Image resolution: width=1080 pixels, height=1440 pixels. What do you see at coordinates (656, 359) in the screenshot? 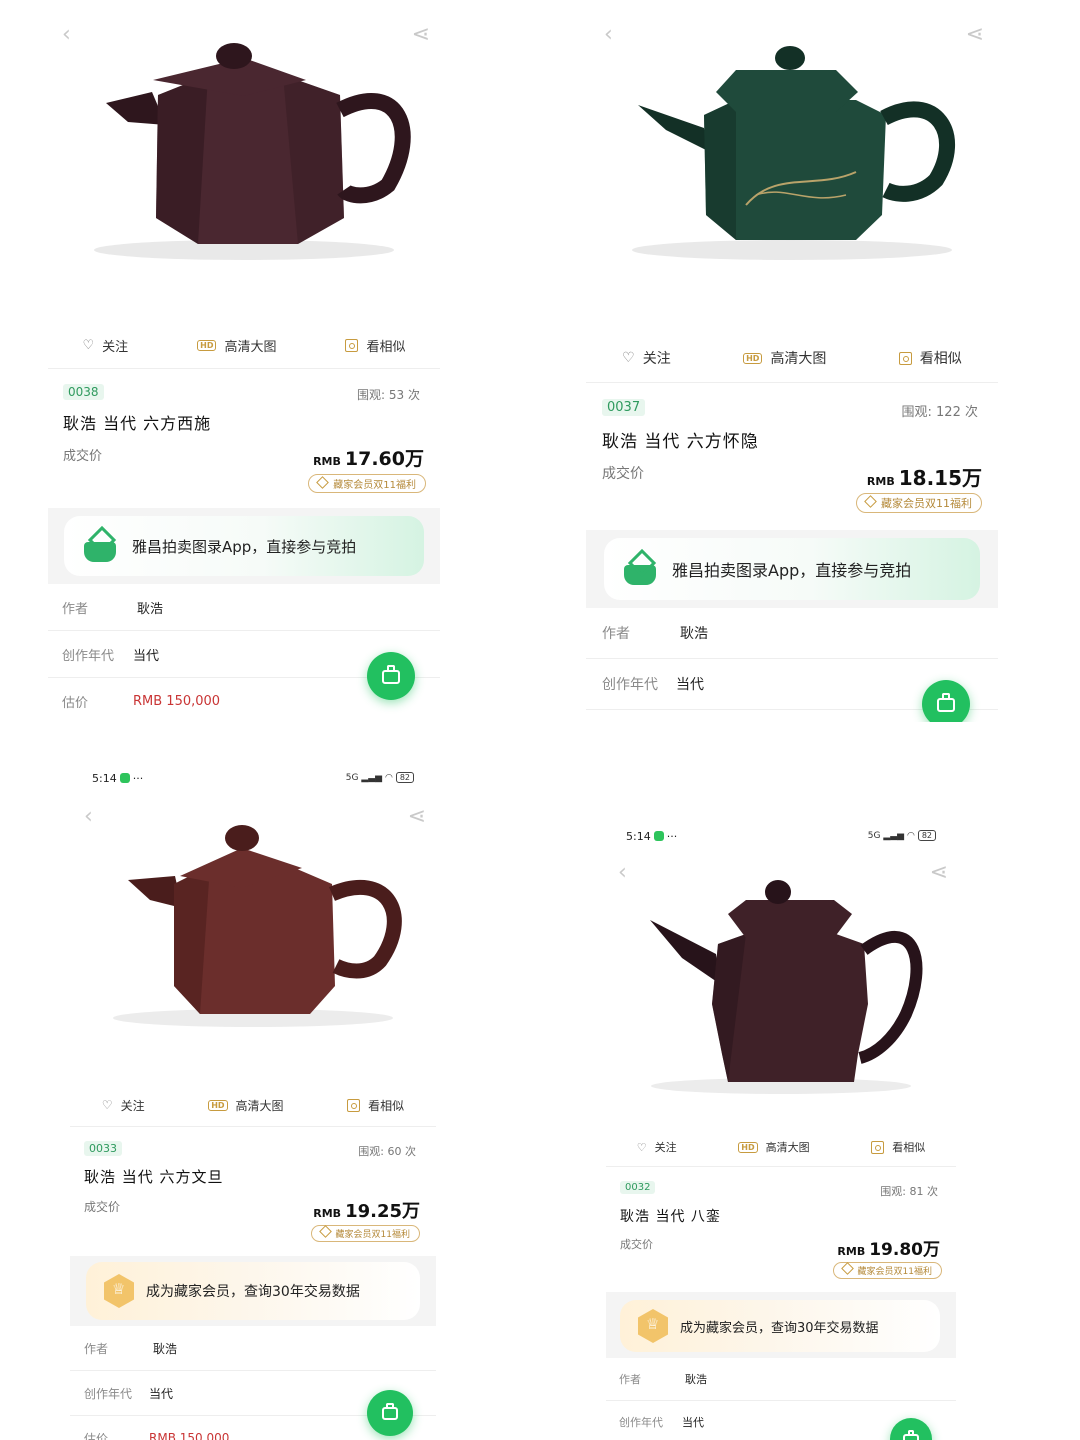
I see `follow-label: 关注` at bounding box center [656, 359].